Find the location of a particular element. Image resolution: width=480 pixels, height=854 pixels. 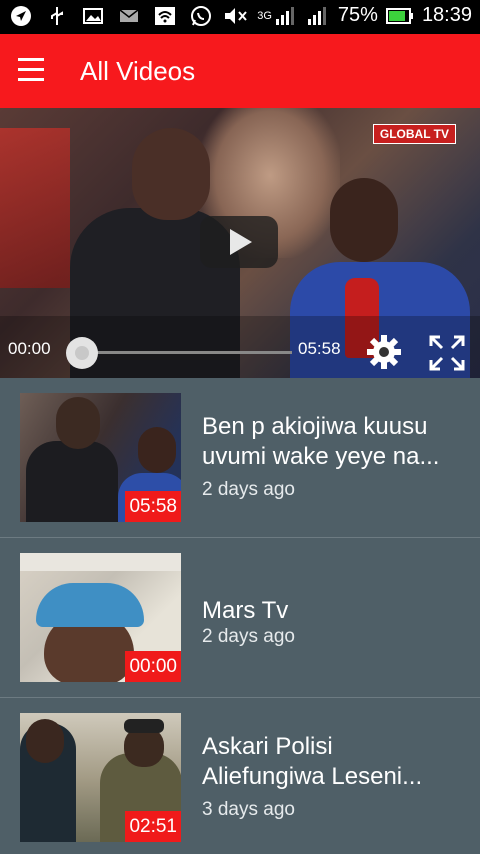

video-age: 3 days ago is located at coordinates (248, 809).